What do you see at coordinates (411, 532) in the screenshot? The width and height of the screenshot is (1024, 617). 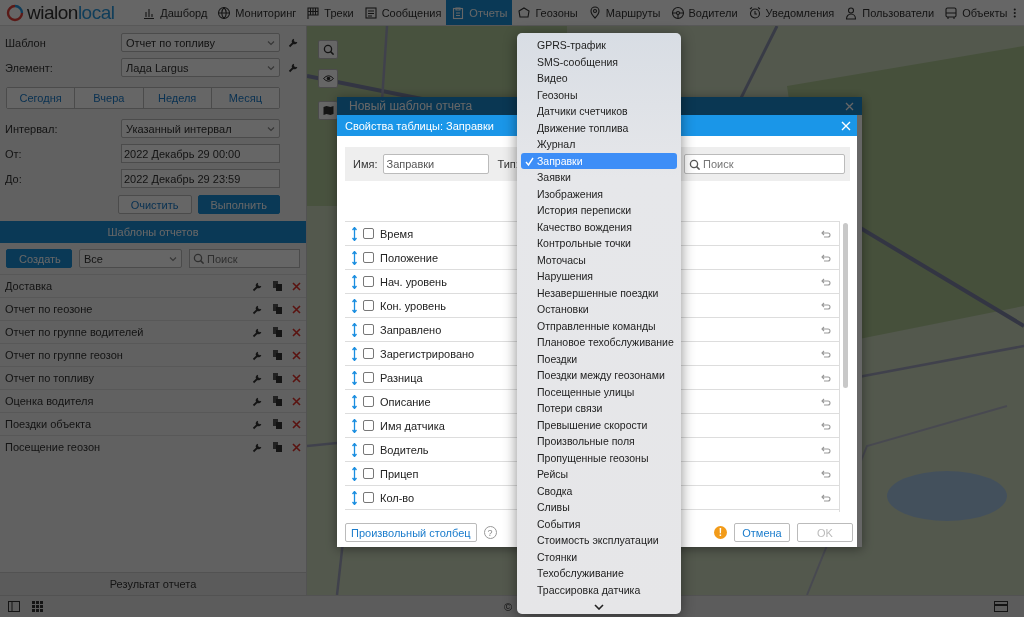 I see `custom-column-button: Произвольный столбец` at bounding box center [411, 532].